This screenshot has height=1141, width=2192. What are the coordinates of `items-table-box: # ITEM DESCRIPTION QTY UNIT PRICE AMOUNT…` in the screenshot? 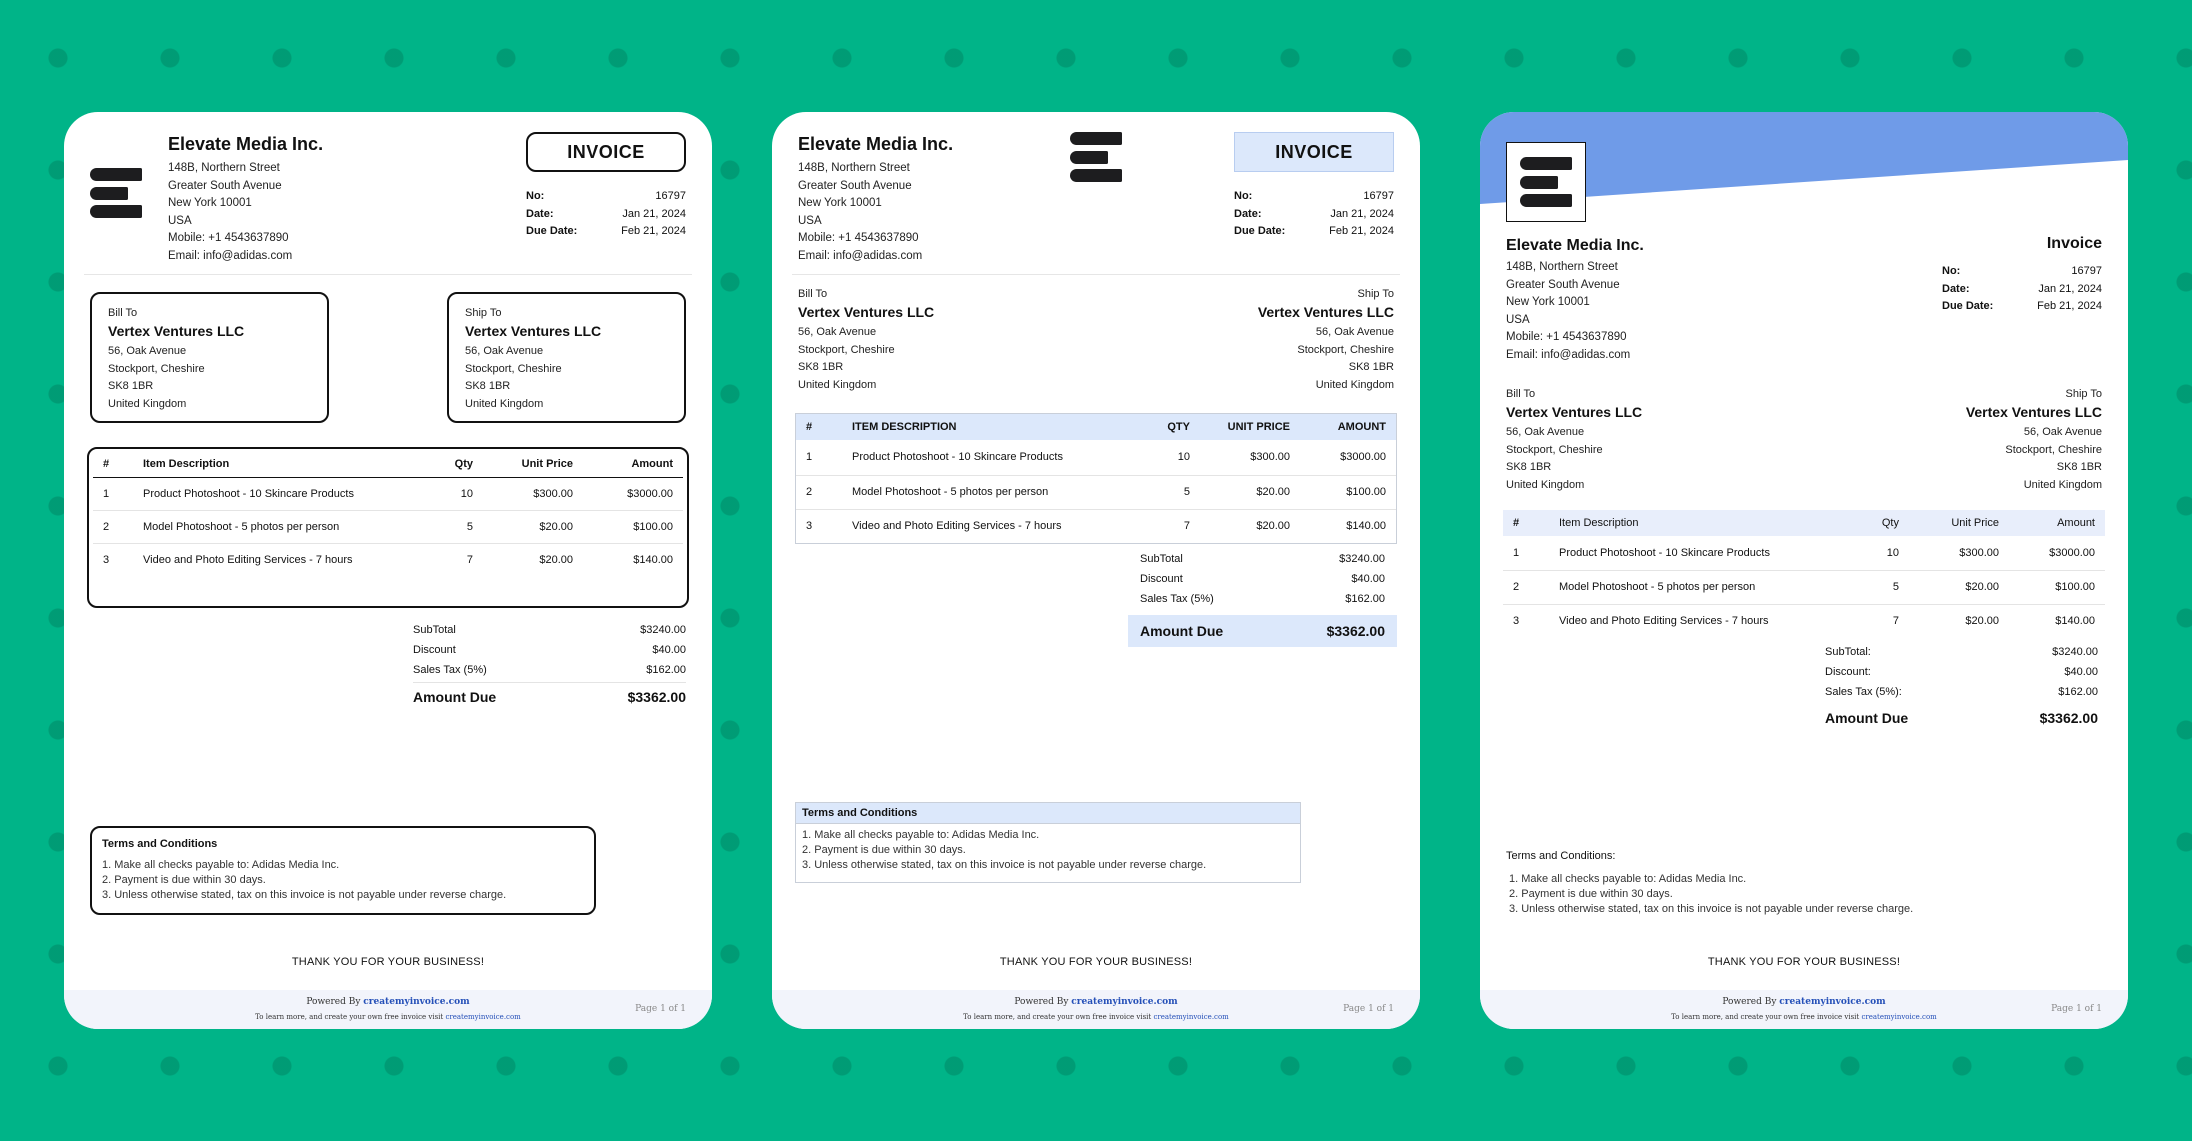 It's located at (1096, 478).